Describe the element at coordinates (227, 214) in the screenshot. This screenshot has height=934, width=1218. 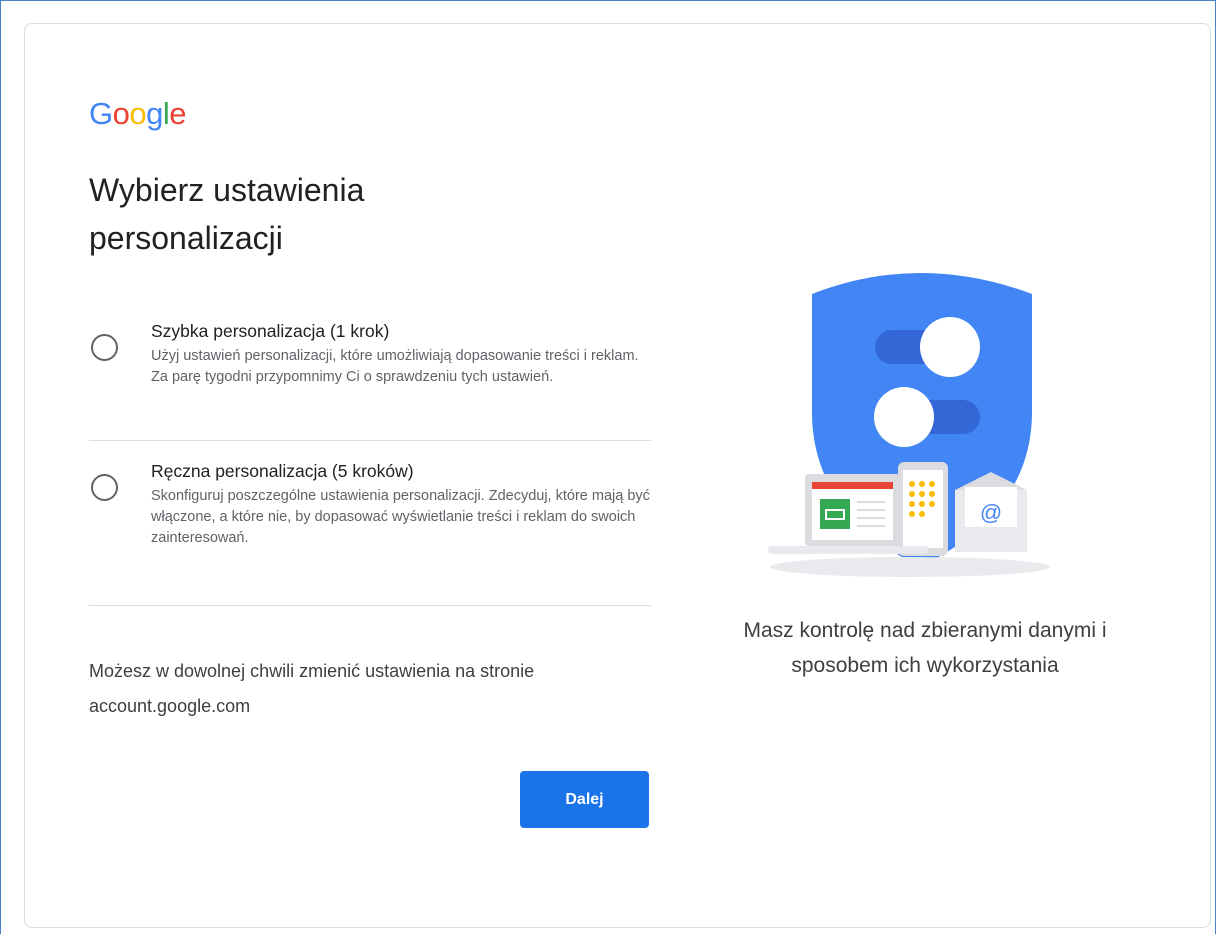
I see `page-title: Wybierz ustawienia personalizacji` at that location.